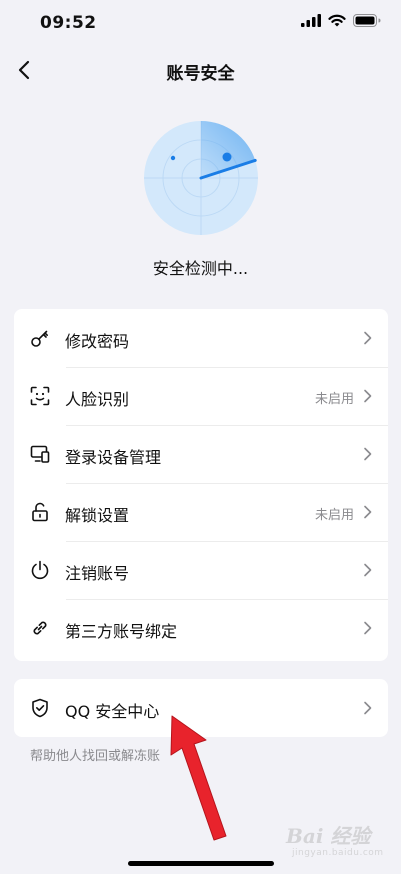 Image resolution: width=401 pixels, height=874 pixels. I want to click on devices-icon, so click(40, 454).